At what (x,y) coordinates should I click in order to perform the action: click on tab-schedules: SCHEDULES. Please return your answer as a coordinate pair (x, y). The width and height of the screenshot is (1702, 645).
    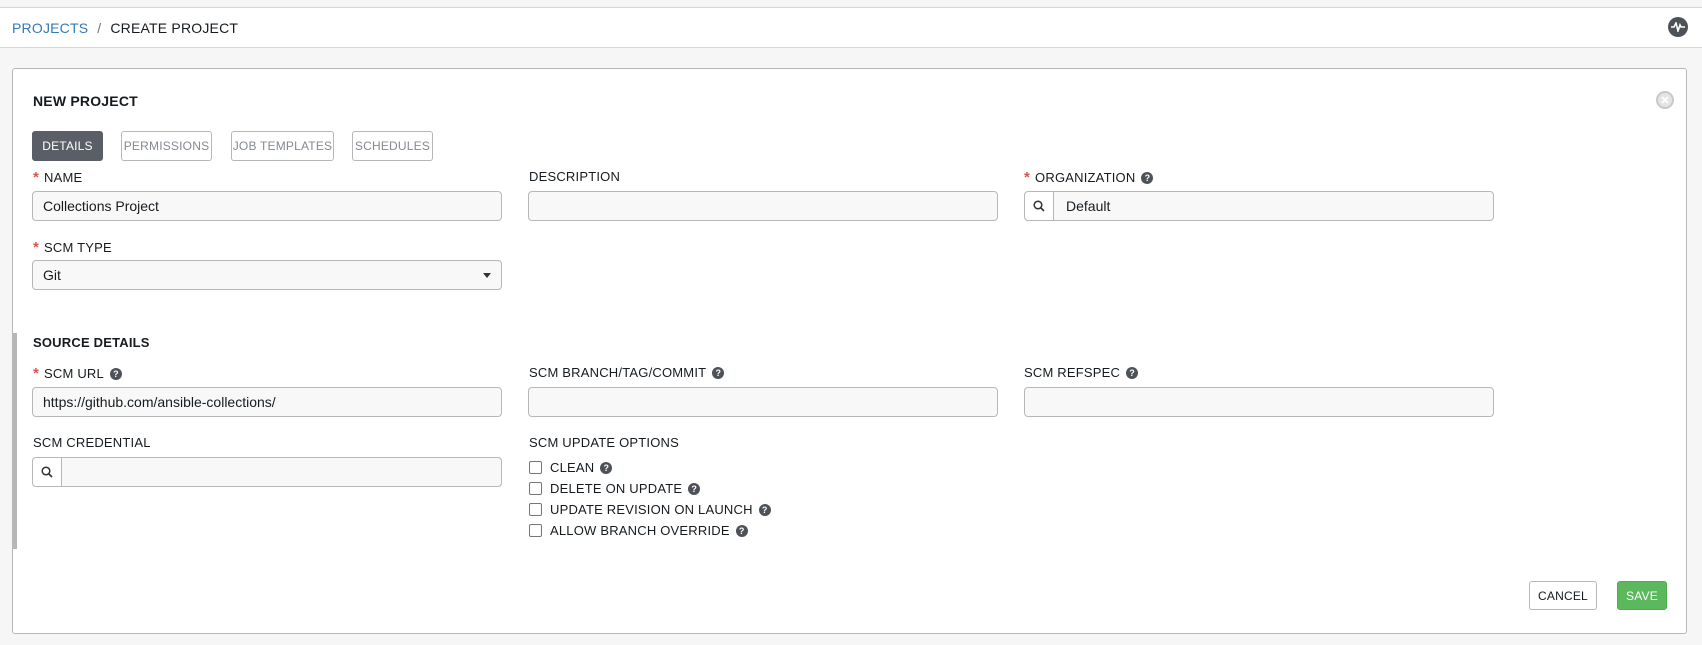
    Looking at the image, I should click on (392, 146).